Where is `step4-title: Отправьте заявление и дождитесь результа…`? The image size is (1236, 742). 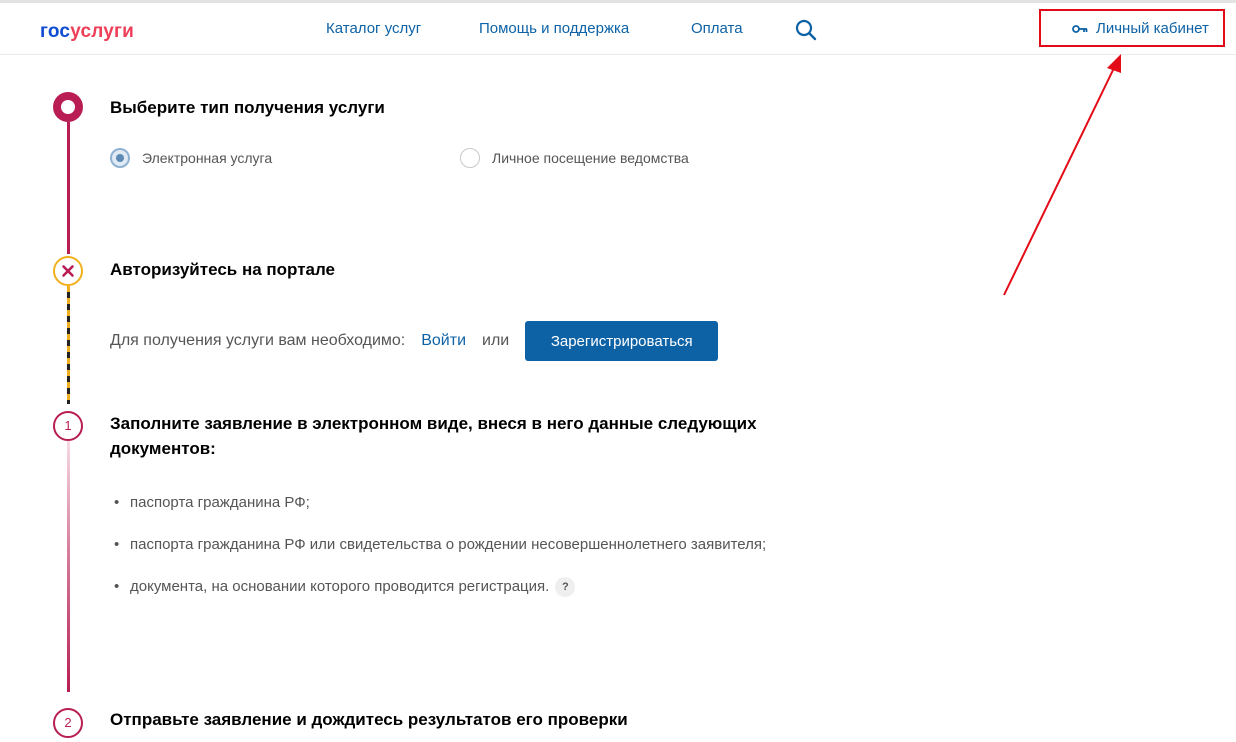 step4-title: Отправьте заявление и дождитесь результа… is located at coordinates (369, 719).